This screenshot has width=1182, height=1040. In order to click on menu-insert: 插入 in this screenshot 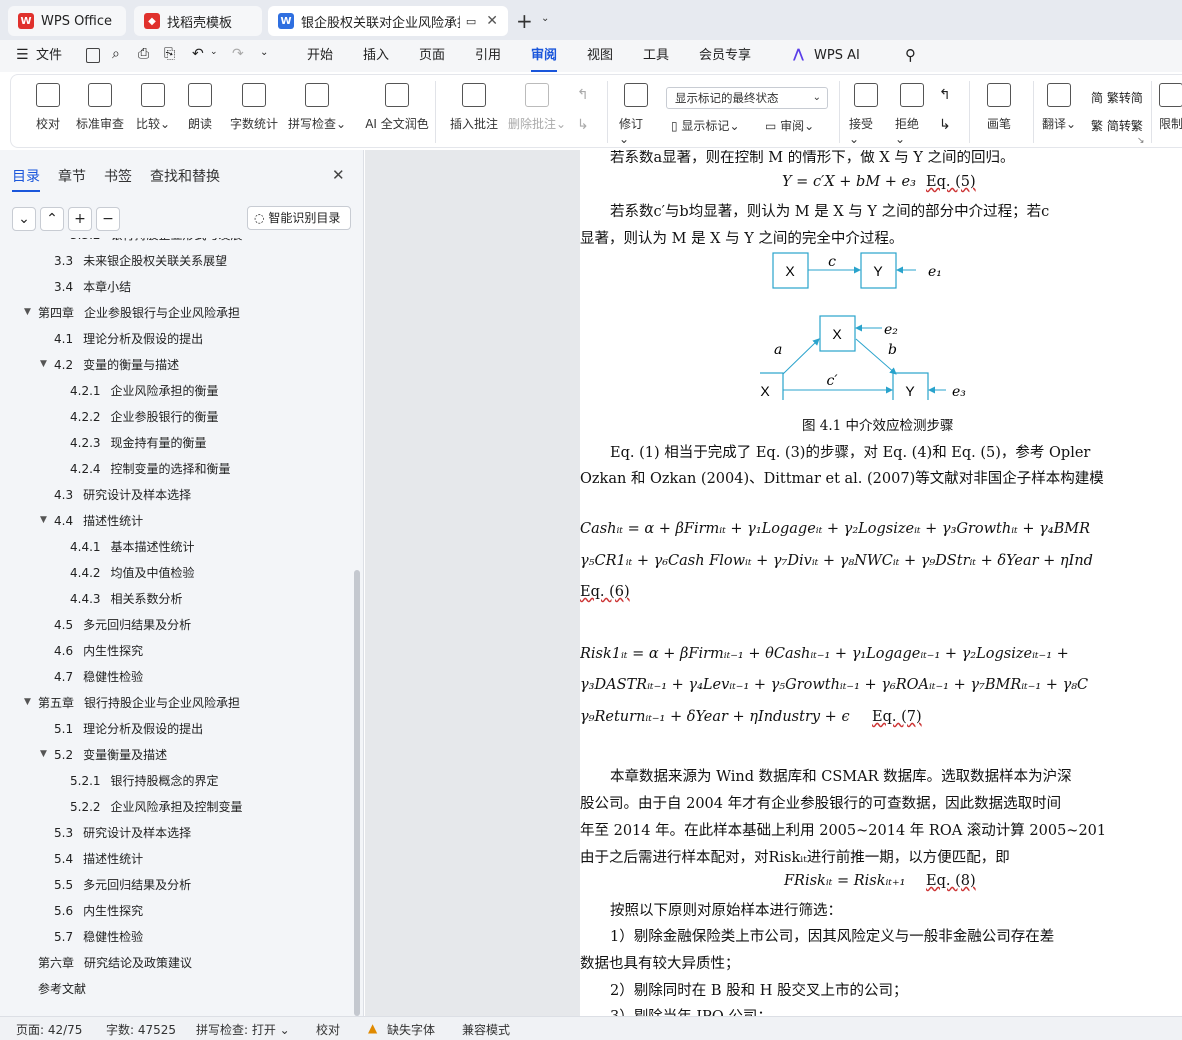, I will do `click(376, 56)`.